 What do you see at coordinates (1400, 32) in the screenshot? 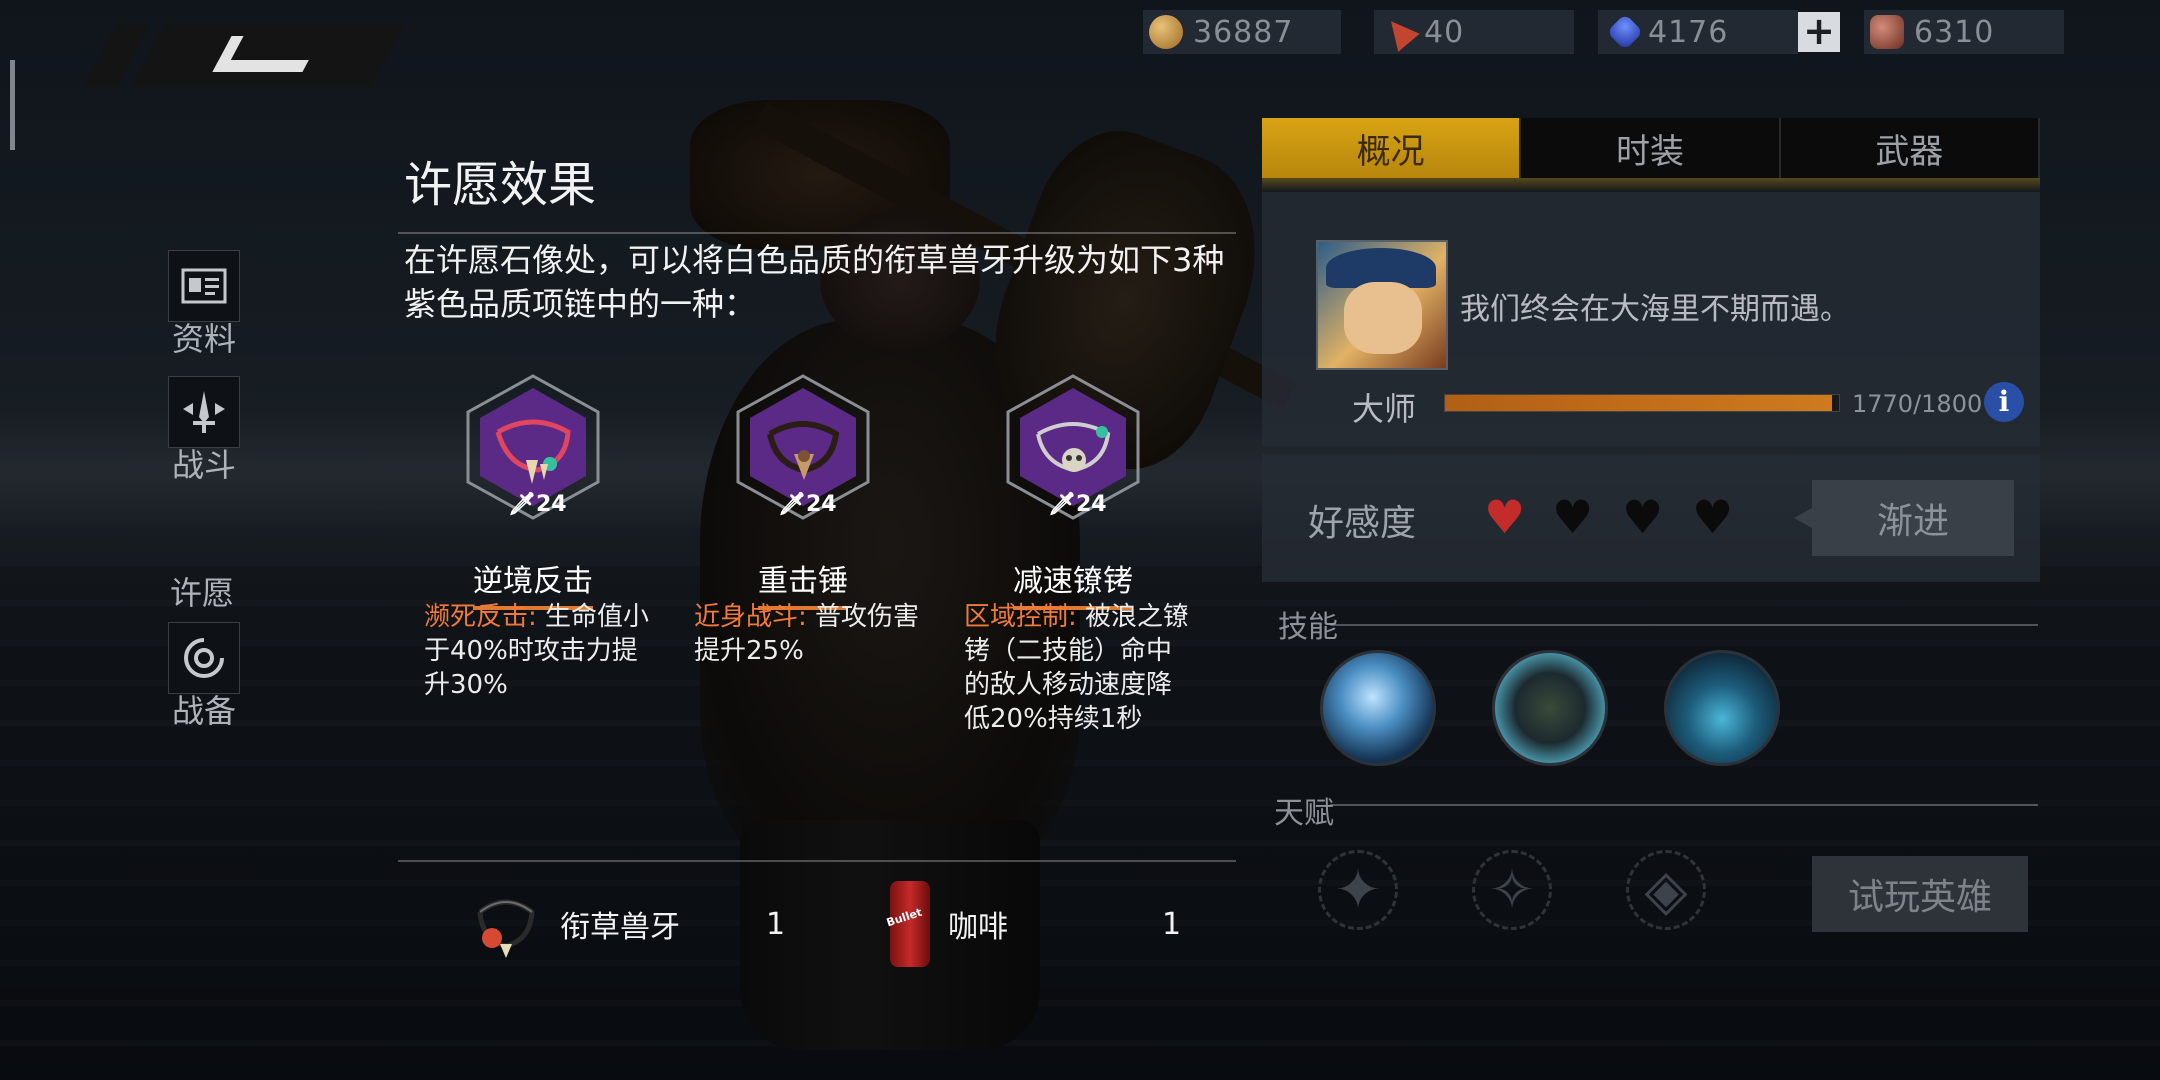
I see `red-flag-icon` at bounding box center [1400, 32].